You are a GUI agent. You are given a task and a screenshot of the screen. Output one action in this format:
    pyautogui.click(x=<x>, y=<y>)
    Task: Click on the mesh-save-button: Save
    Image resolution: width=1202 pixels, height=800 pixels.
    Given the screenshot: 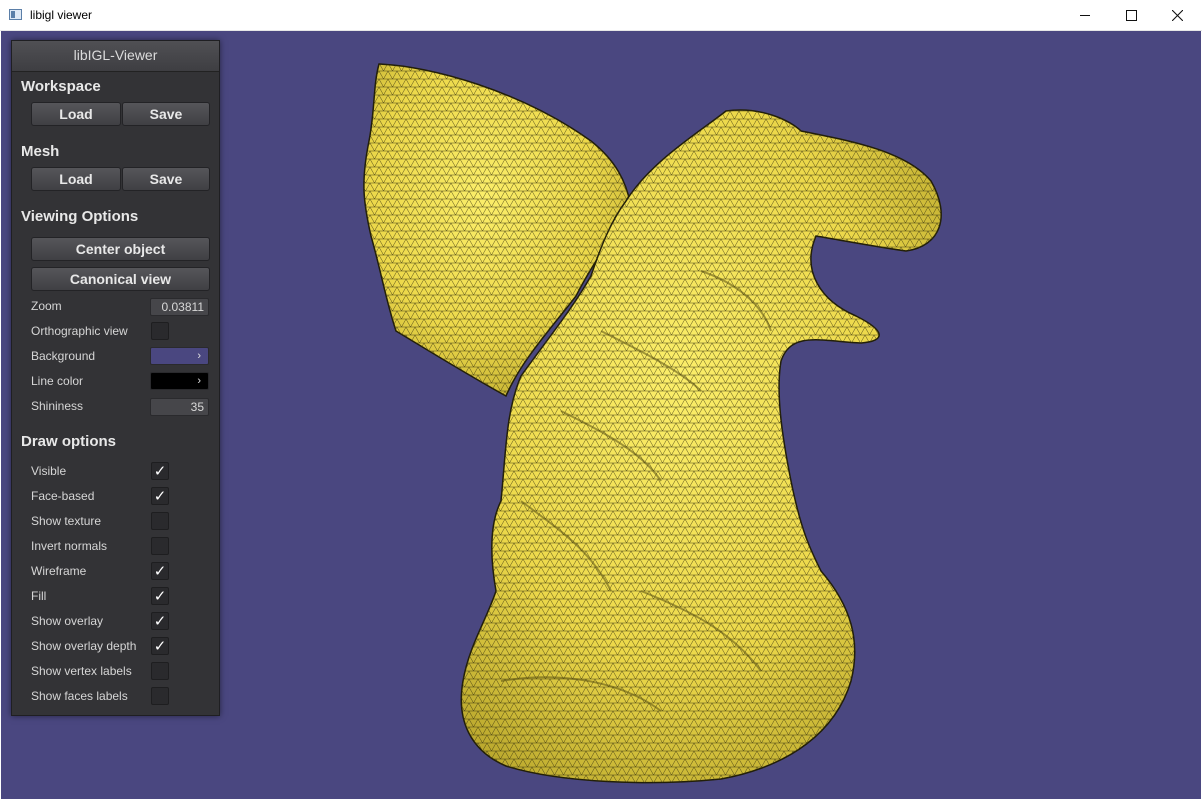 What is the action you would take?
    pyautogui.click(x=166, y=179)
    